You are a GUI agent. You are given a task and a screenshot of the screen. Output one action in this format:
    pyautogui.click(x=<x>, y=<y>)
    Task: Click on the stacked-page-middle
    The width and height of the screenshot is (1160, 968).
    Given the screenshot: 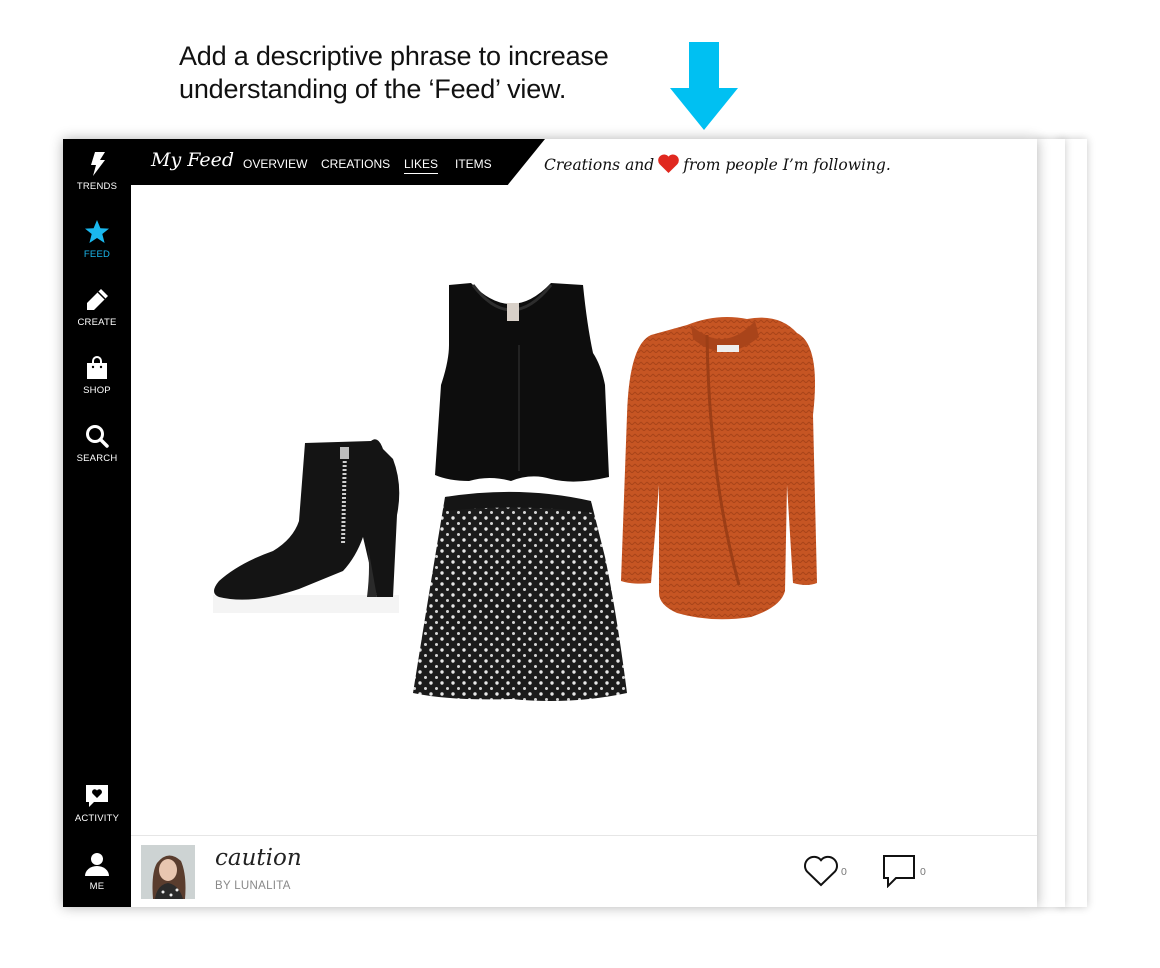 What is the action you would take?
    pyautogui.click(x=1050, y=523)
    